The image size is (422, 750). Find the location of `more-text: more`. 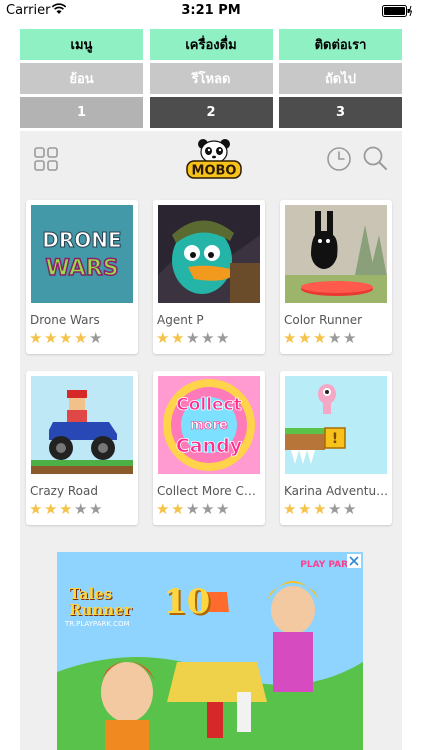

more-text: more is located at coordinates (209, 425).